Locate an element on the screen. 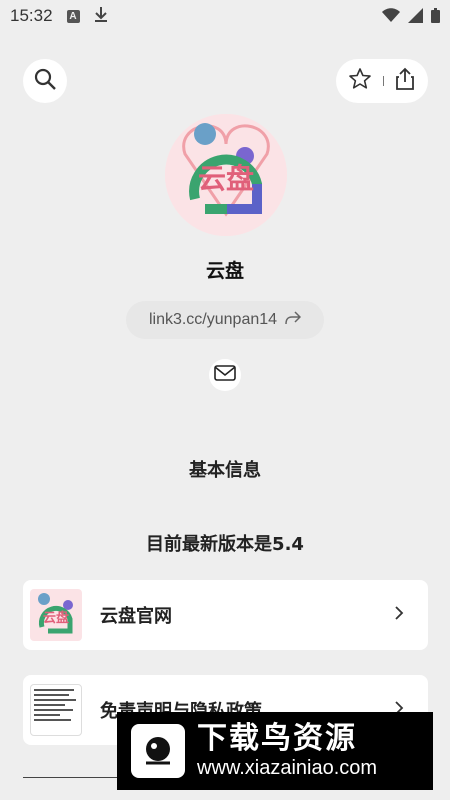  download-icon is located at coordinates (101, 16).